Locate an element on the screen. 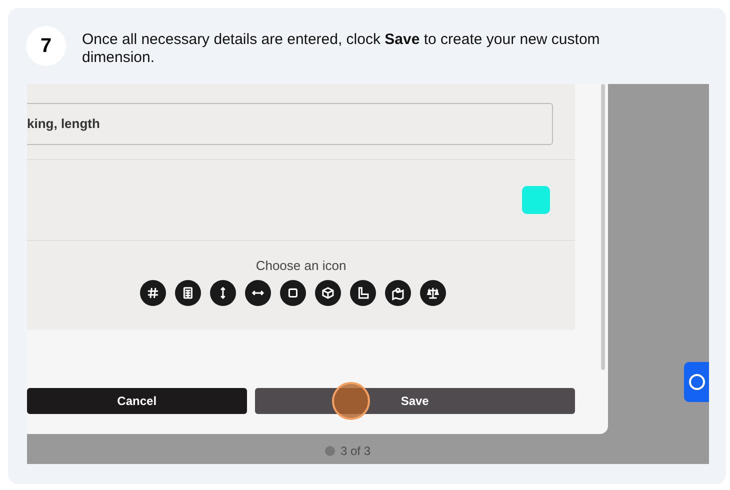 Image resolution: width=730 pixels, height=490 pixels. ruler-icon is located at coordinates (363, 293).